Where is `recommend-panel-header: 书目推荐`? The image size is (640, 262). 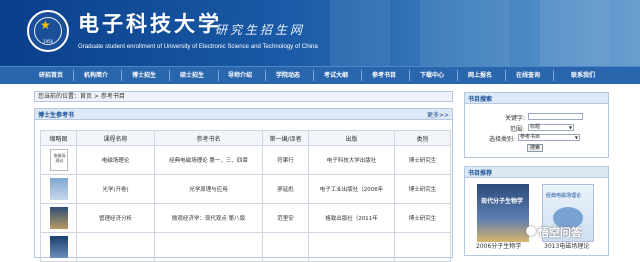
recommend-panel-header: 书目推荐 is located at coordinates (536, 172).